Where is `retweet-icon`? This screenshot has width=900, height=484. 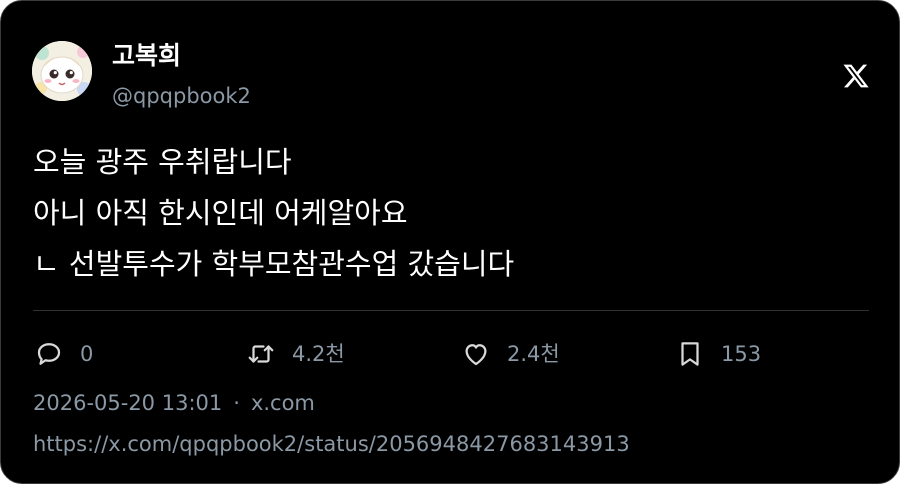 retweet-icon is located at coordinates (261, 354).